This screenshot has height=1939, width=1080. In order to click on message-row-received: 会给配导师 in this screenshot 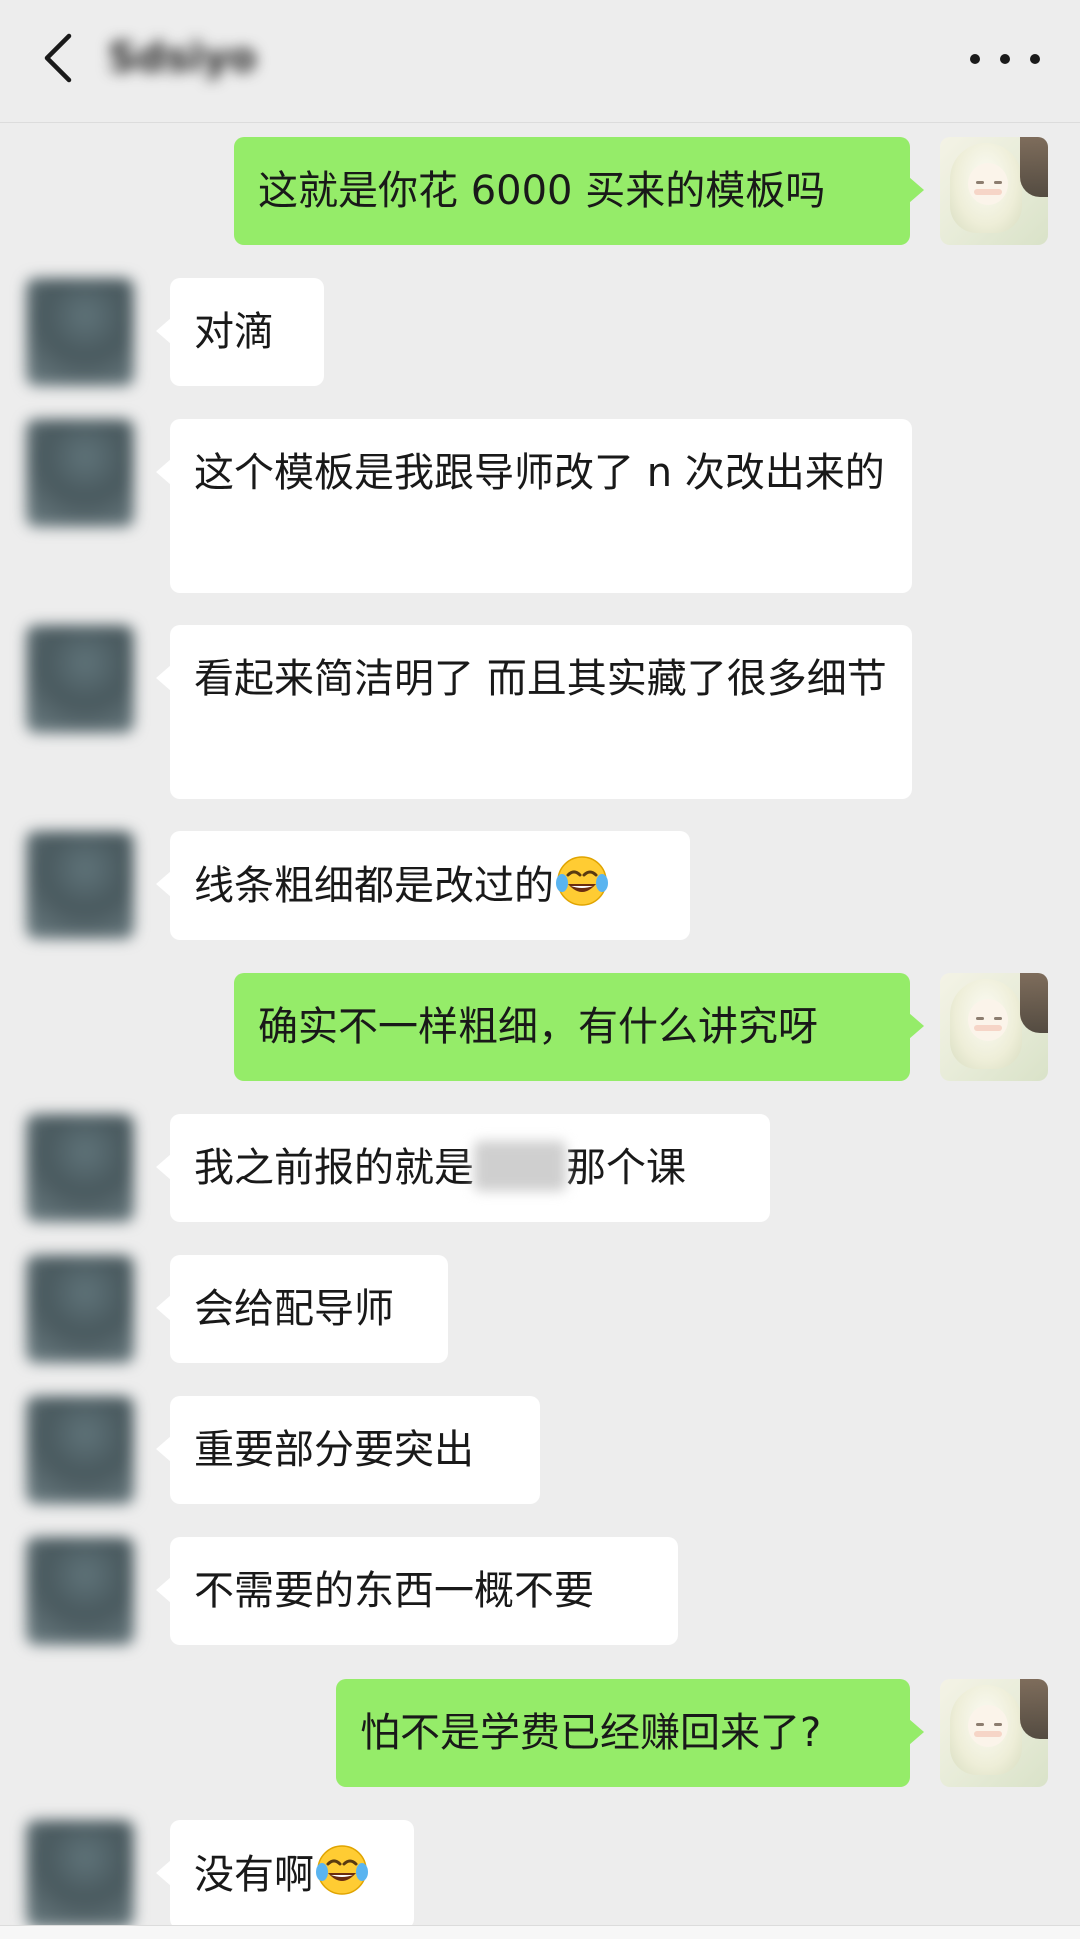, I will do `click(540, 1309)`.